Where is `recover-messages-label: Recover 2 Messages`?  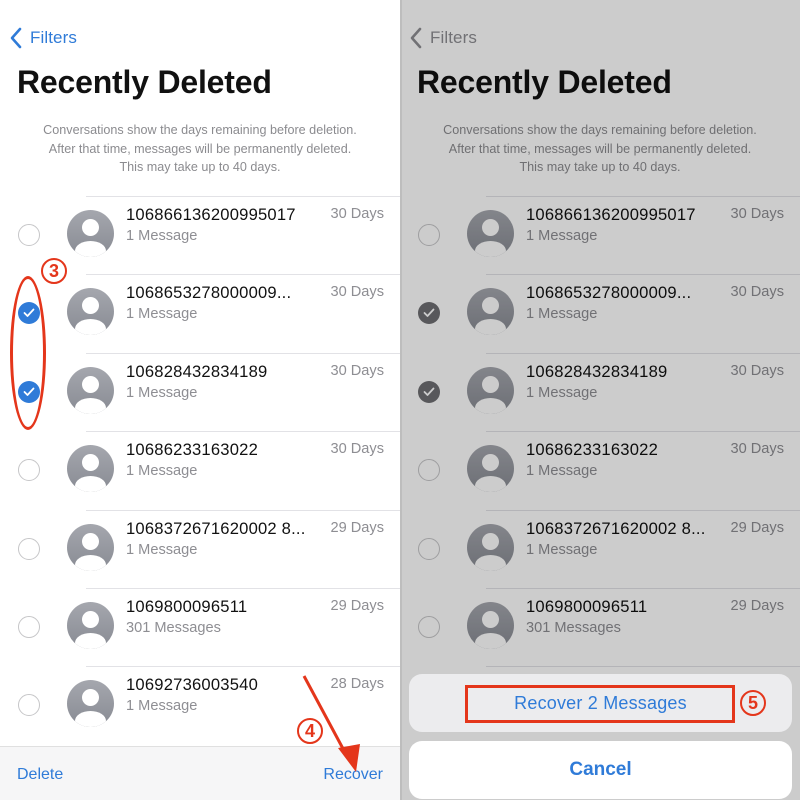
recover-messages-label: Recover 2 Messages is located at coordinates (600, 702).